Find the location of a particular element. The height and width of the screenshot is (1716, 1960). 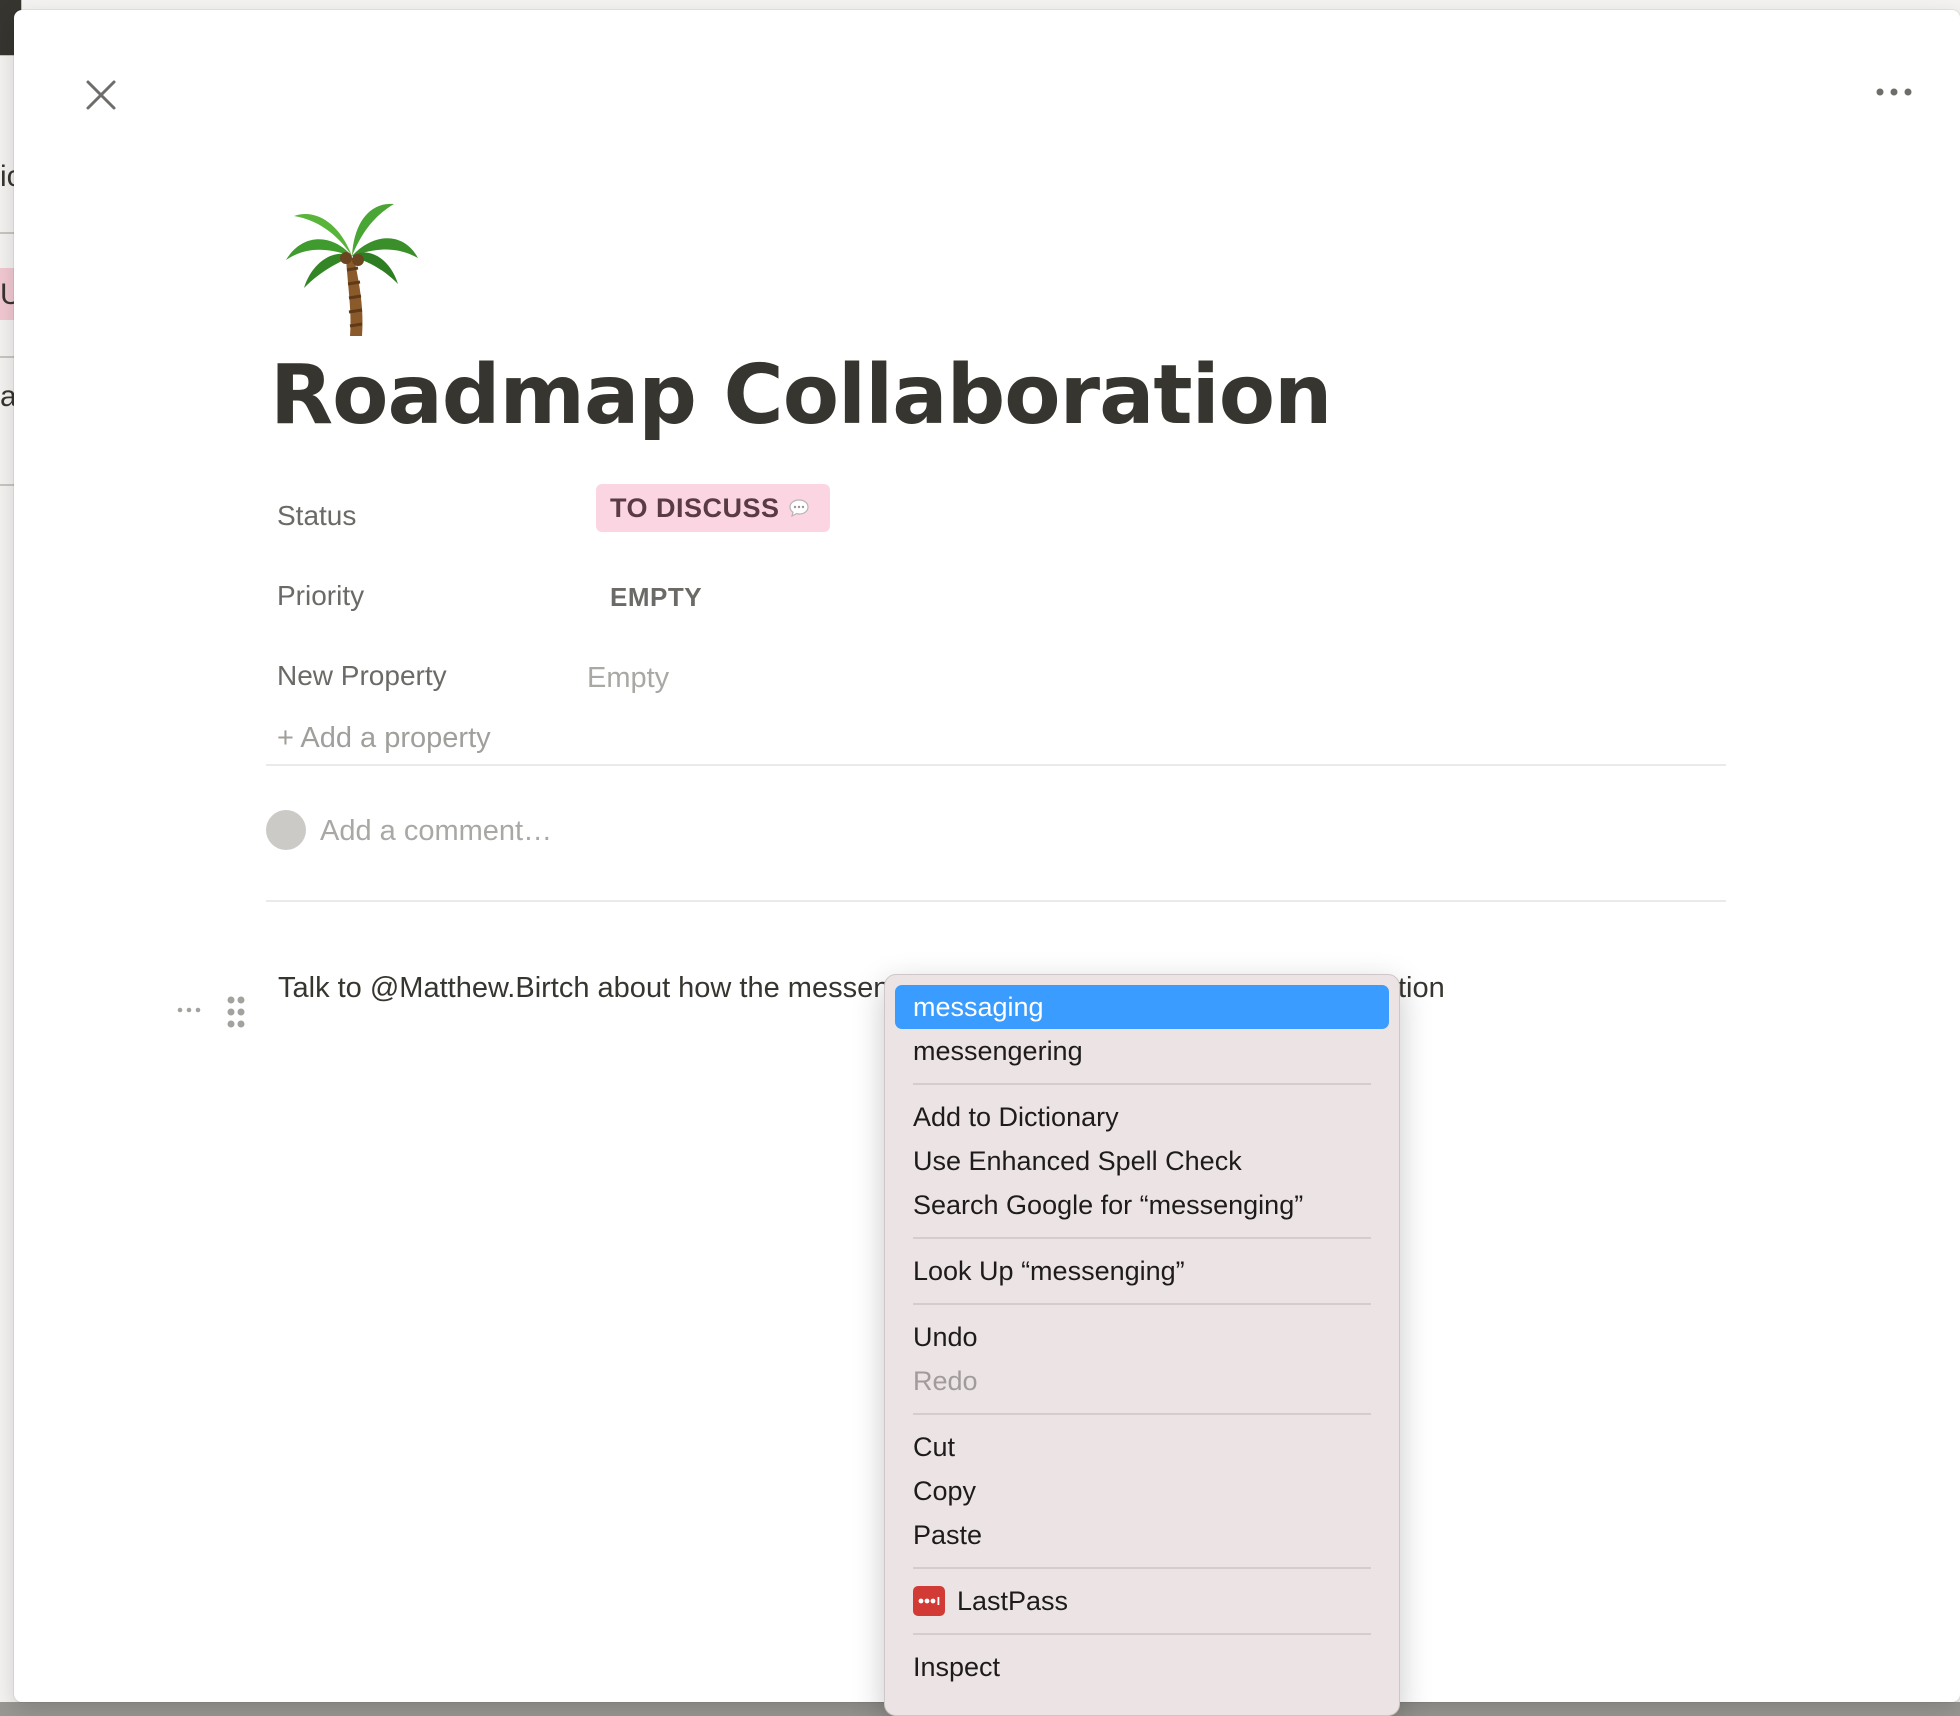

close-button is located at coordinates (100, 94).